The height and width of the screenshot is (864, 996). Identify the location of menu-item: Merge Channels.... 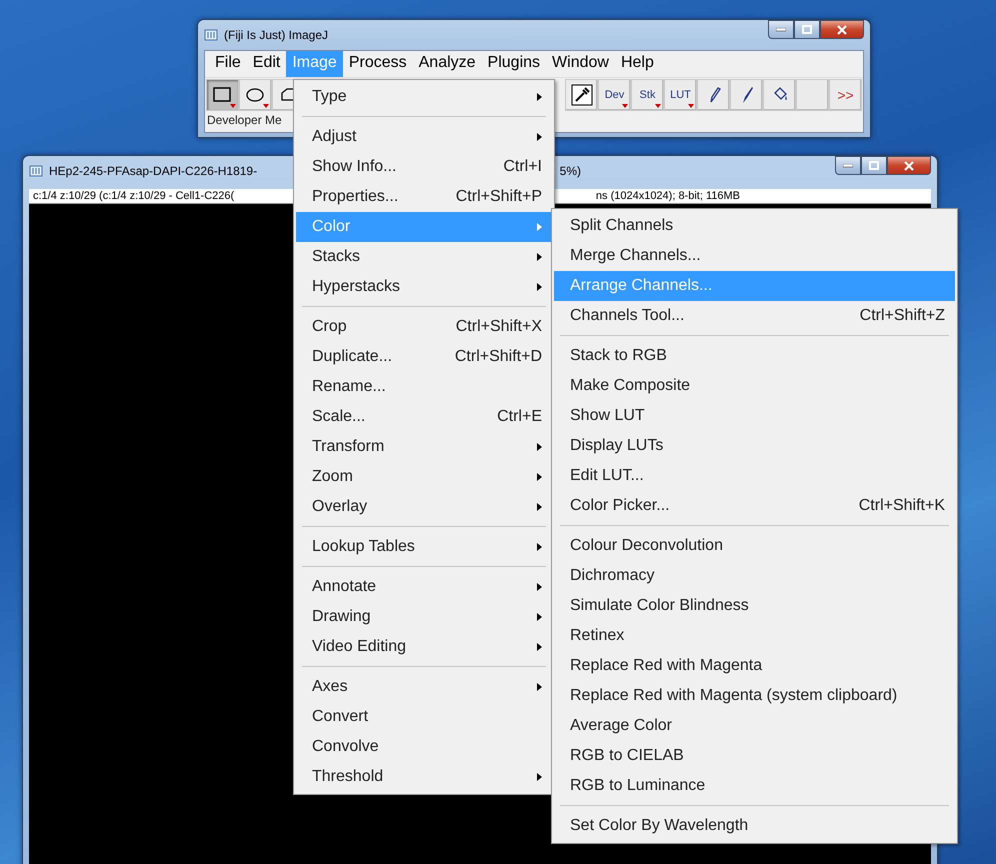
(754, 256).